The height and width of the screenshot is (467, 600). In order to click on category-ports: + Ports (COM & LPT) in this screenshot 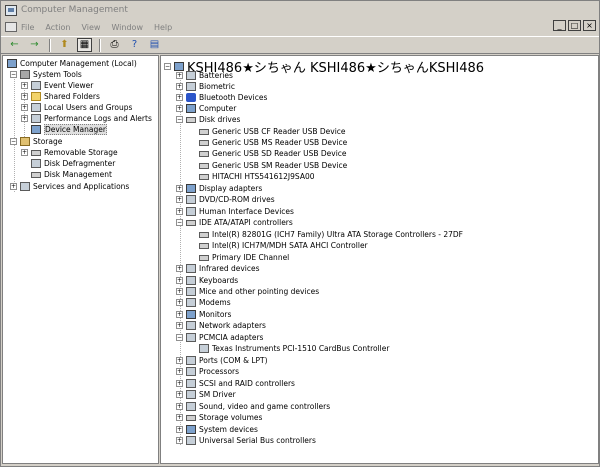, I will do `click(222, 360)`.